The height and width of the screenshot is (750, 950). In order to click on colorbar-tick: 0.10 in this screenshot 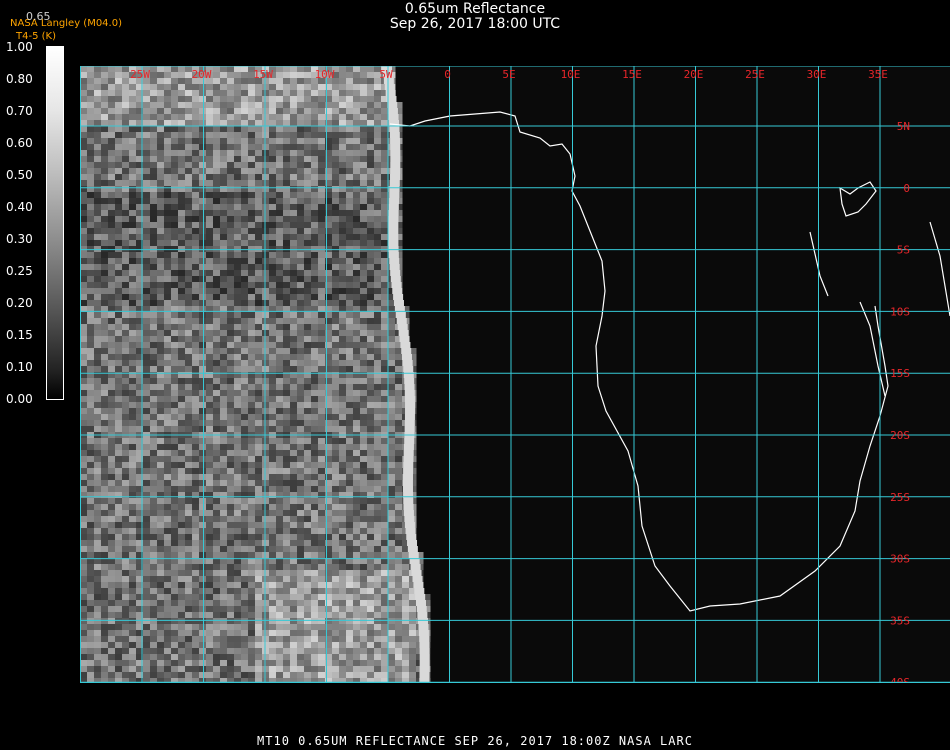, I will do `click(19, 367)`.